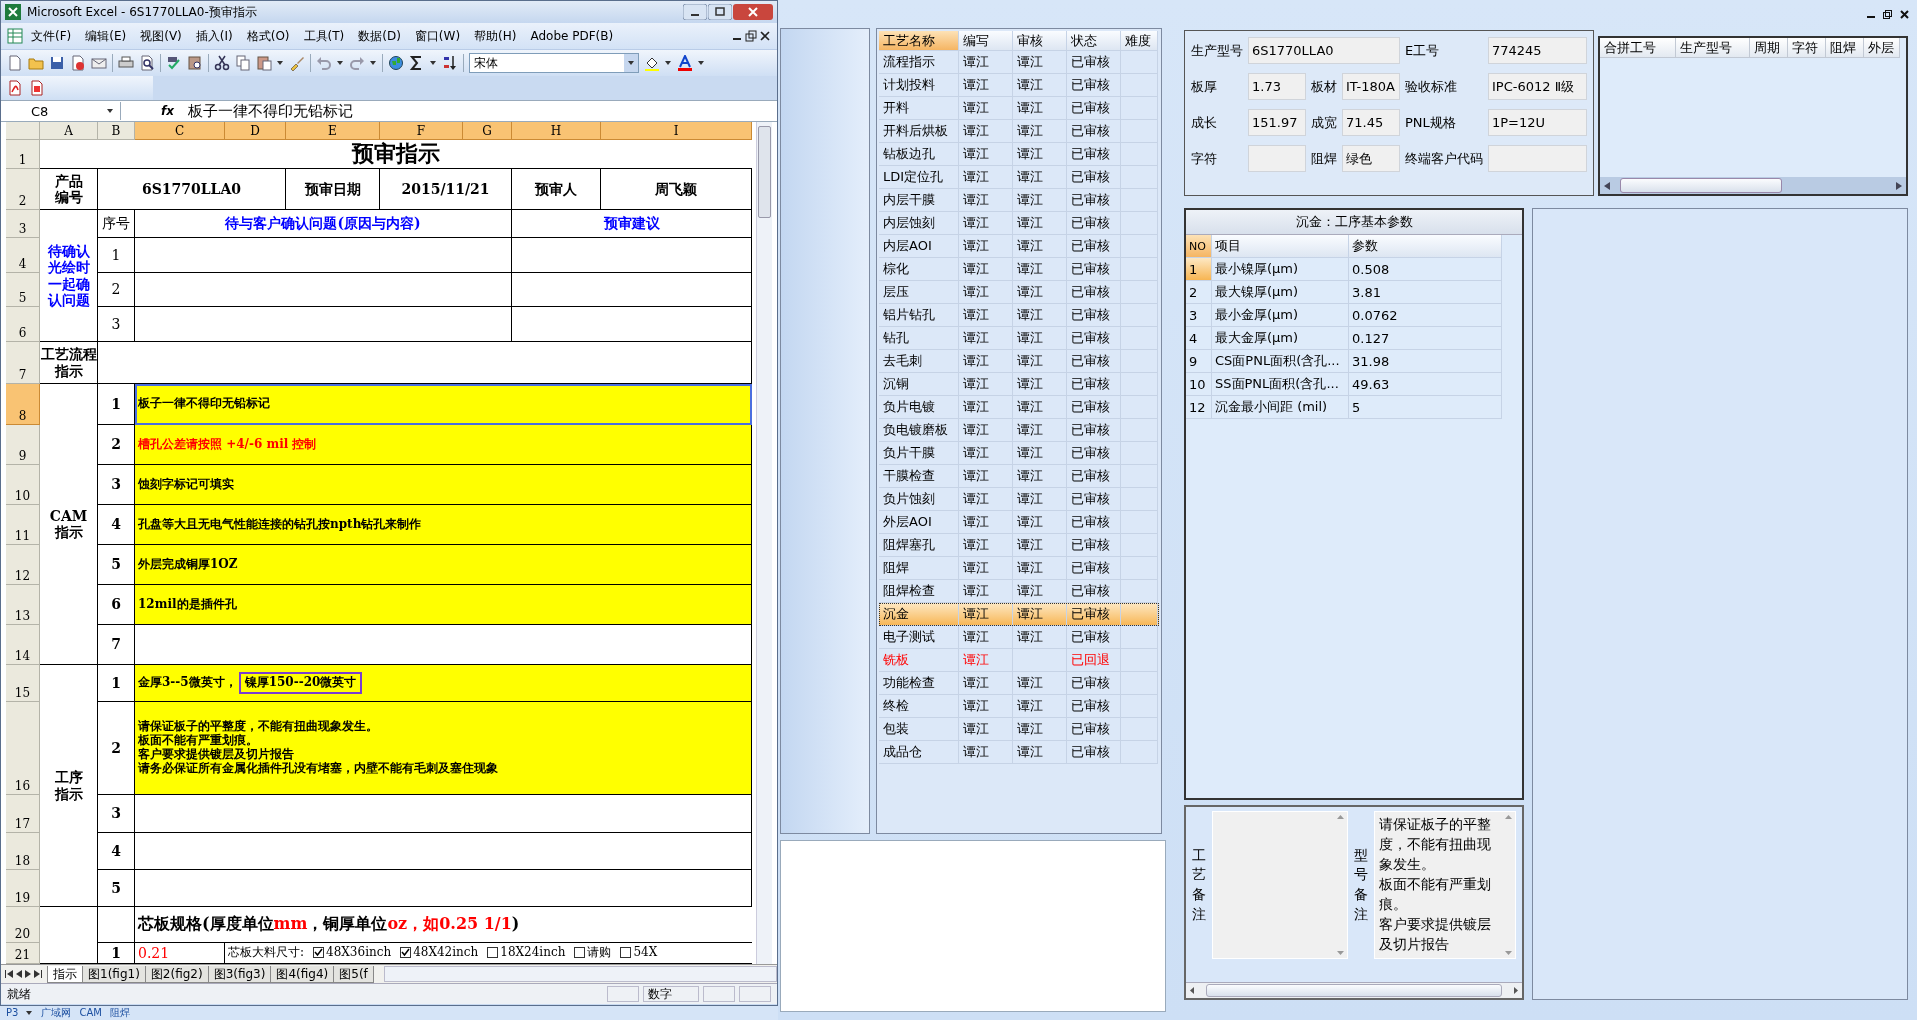 This screenshot has height=1020, width=1917. Describe the element at coordinates (167, 111) in the screenshot. I see `function-button: fx` at that location.